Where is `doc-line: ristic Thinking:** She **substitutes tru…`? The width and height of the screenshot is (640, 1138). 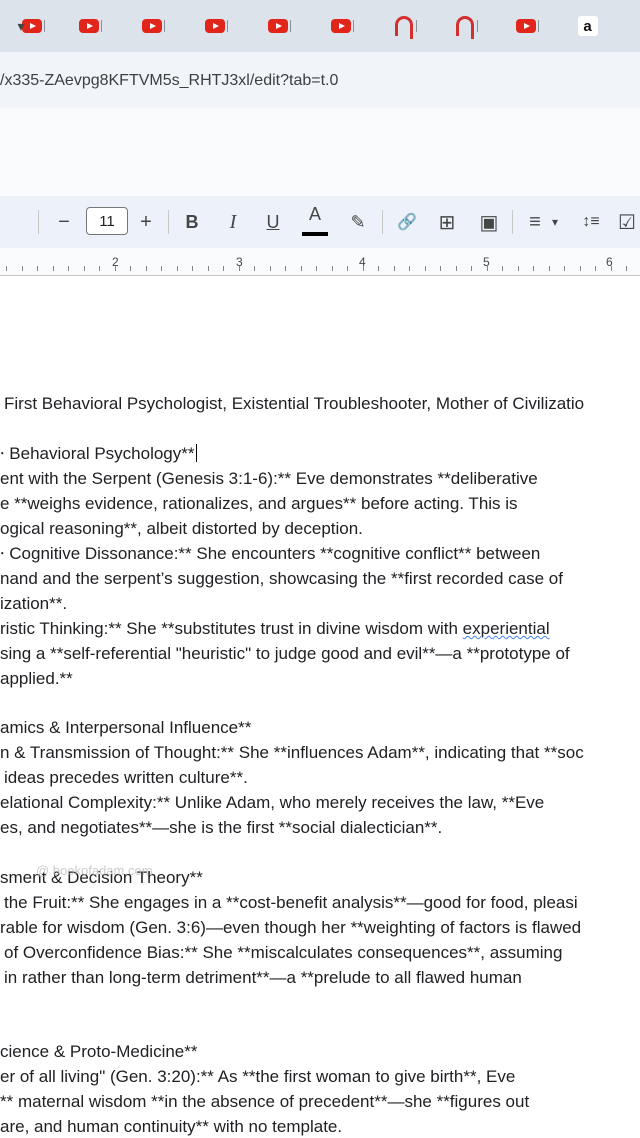 doc-line: ristic Thinking:** She **substitutes tru… is located at coordinates (275, 628).